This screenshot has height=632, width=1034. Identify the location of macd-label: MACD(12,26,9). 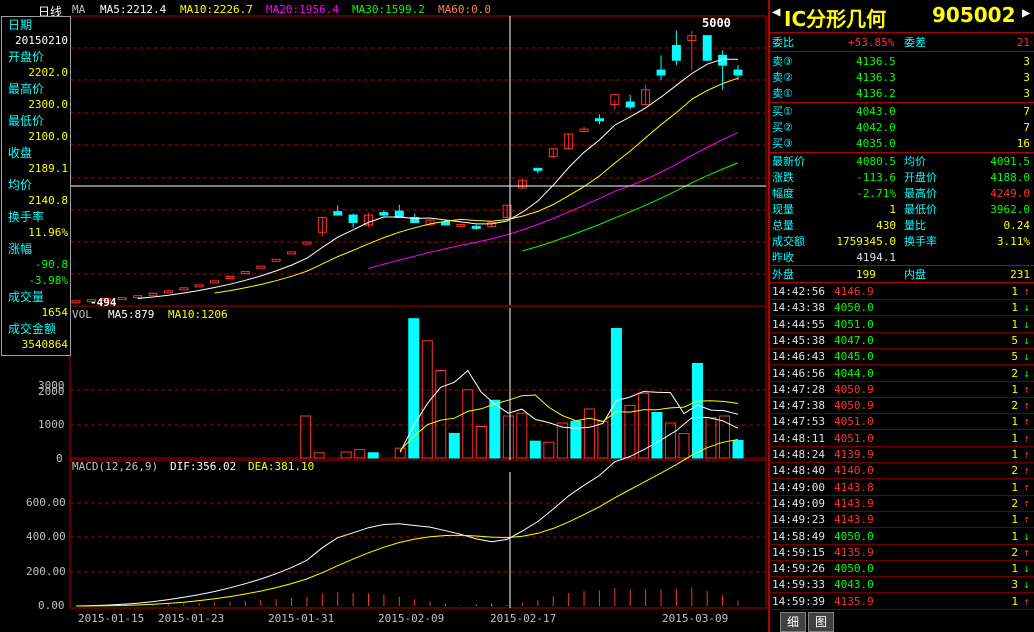
(115, 466).